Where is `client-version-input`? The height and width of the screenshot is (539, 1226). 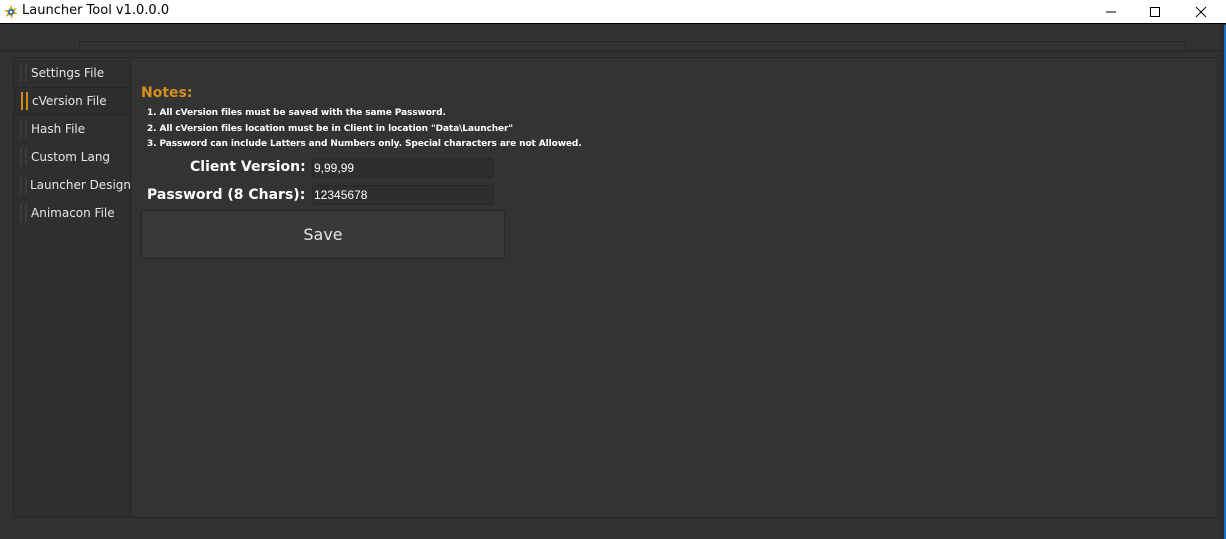 client-version-input is located at coordinates (403, 168).